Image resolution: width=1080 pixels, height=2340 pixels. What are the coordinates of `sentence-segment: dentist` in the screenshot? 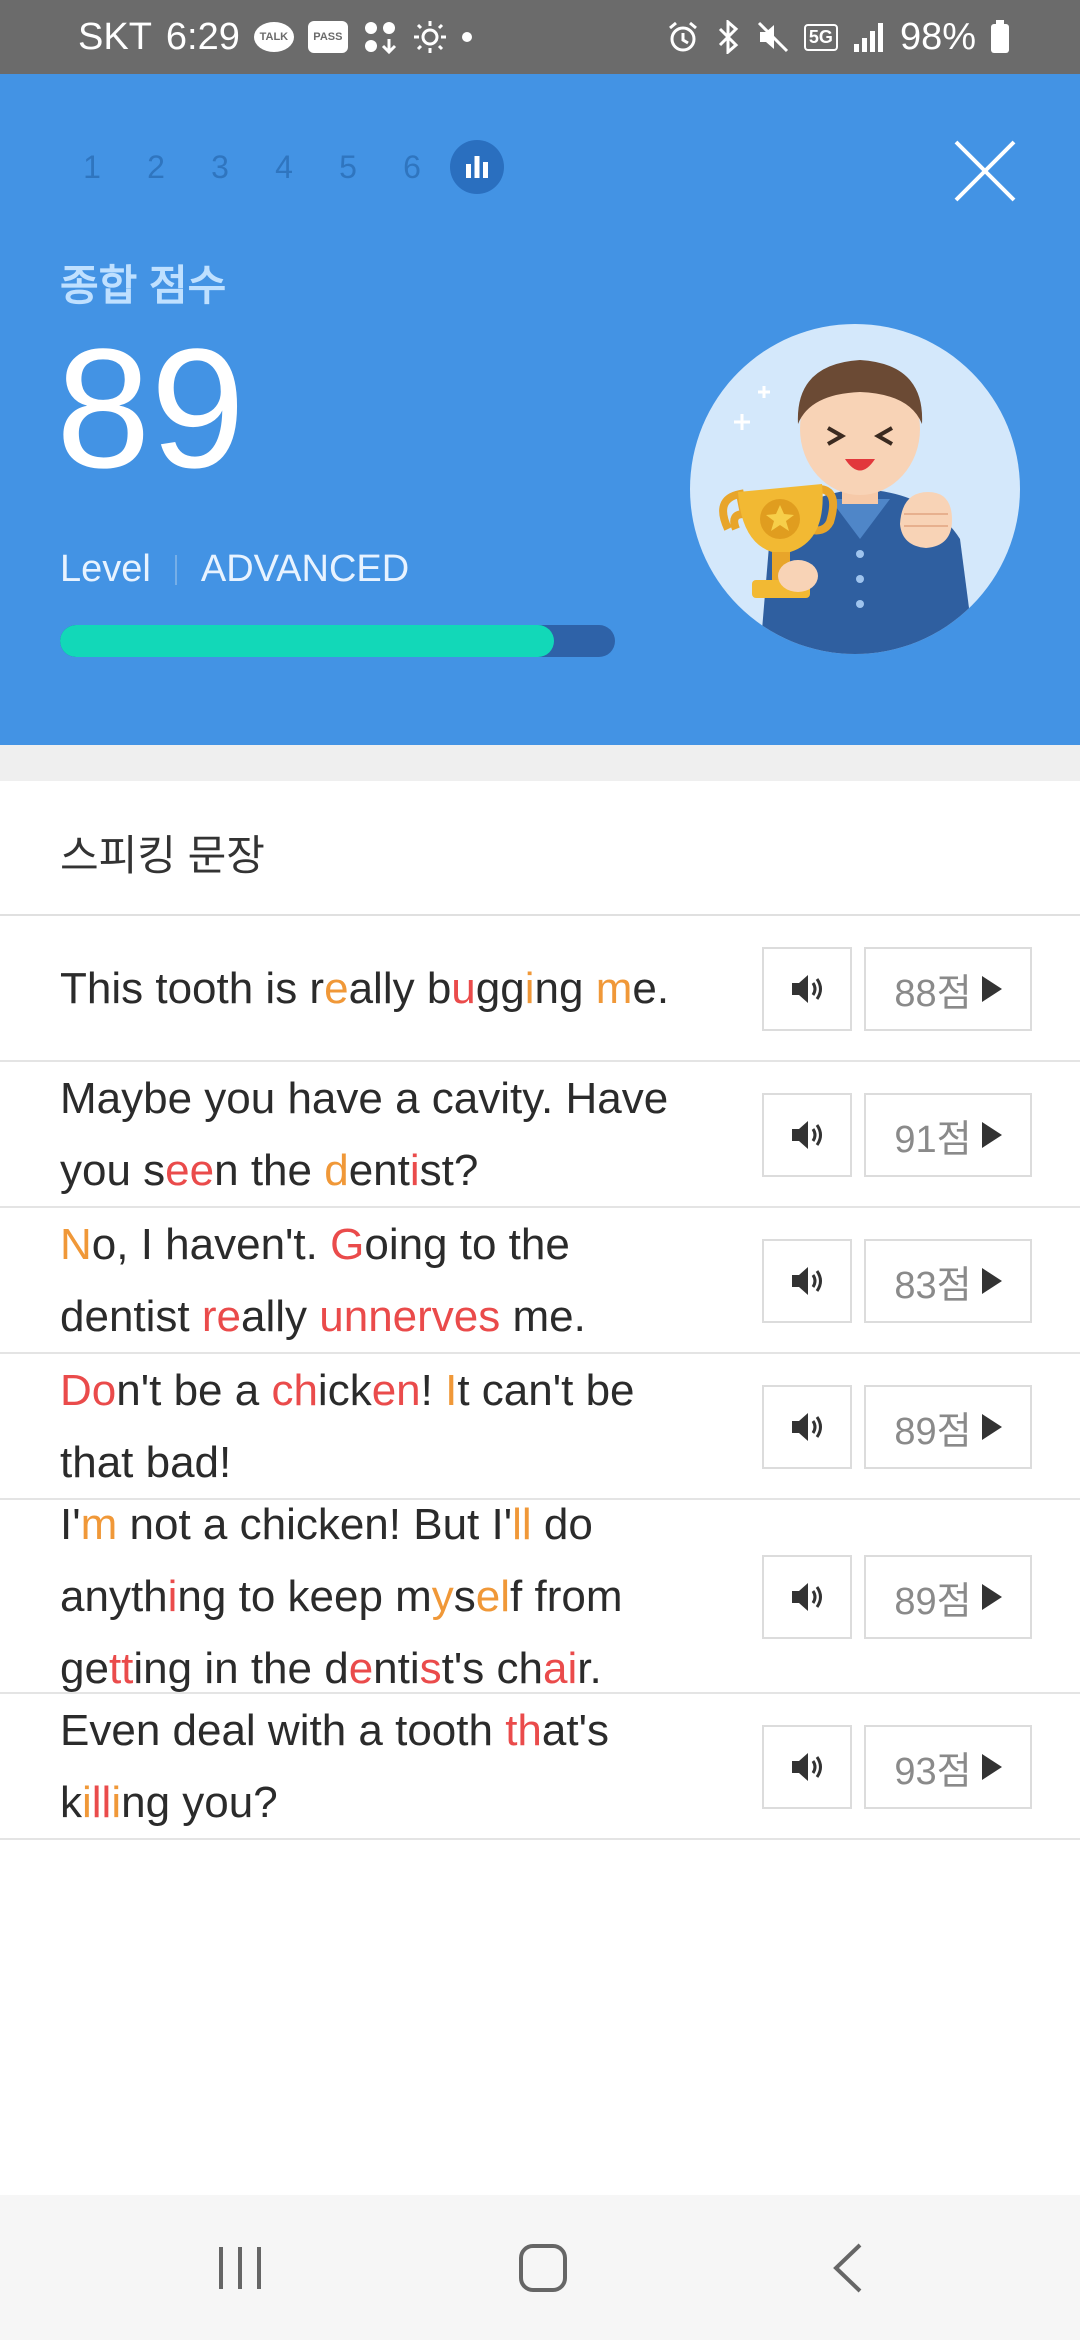 It's located at (131, 1316).